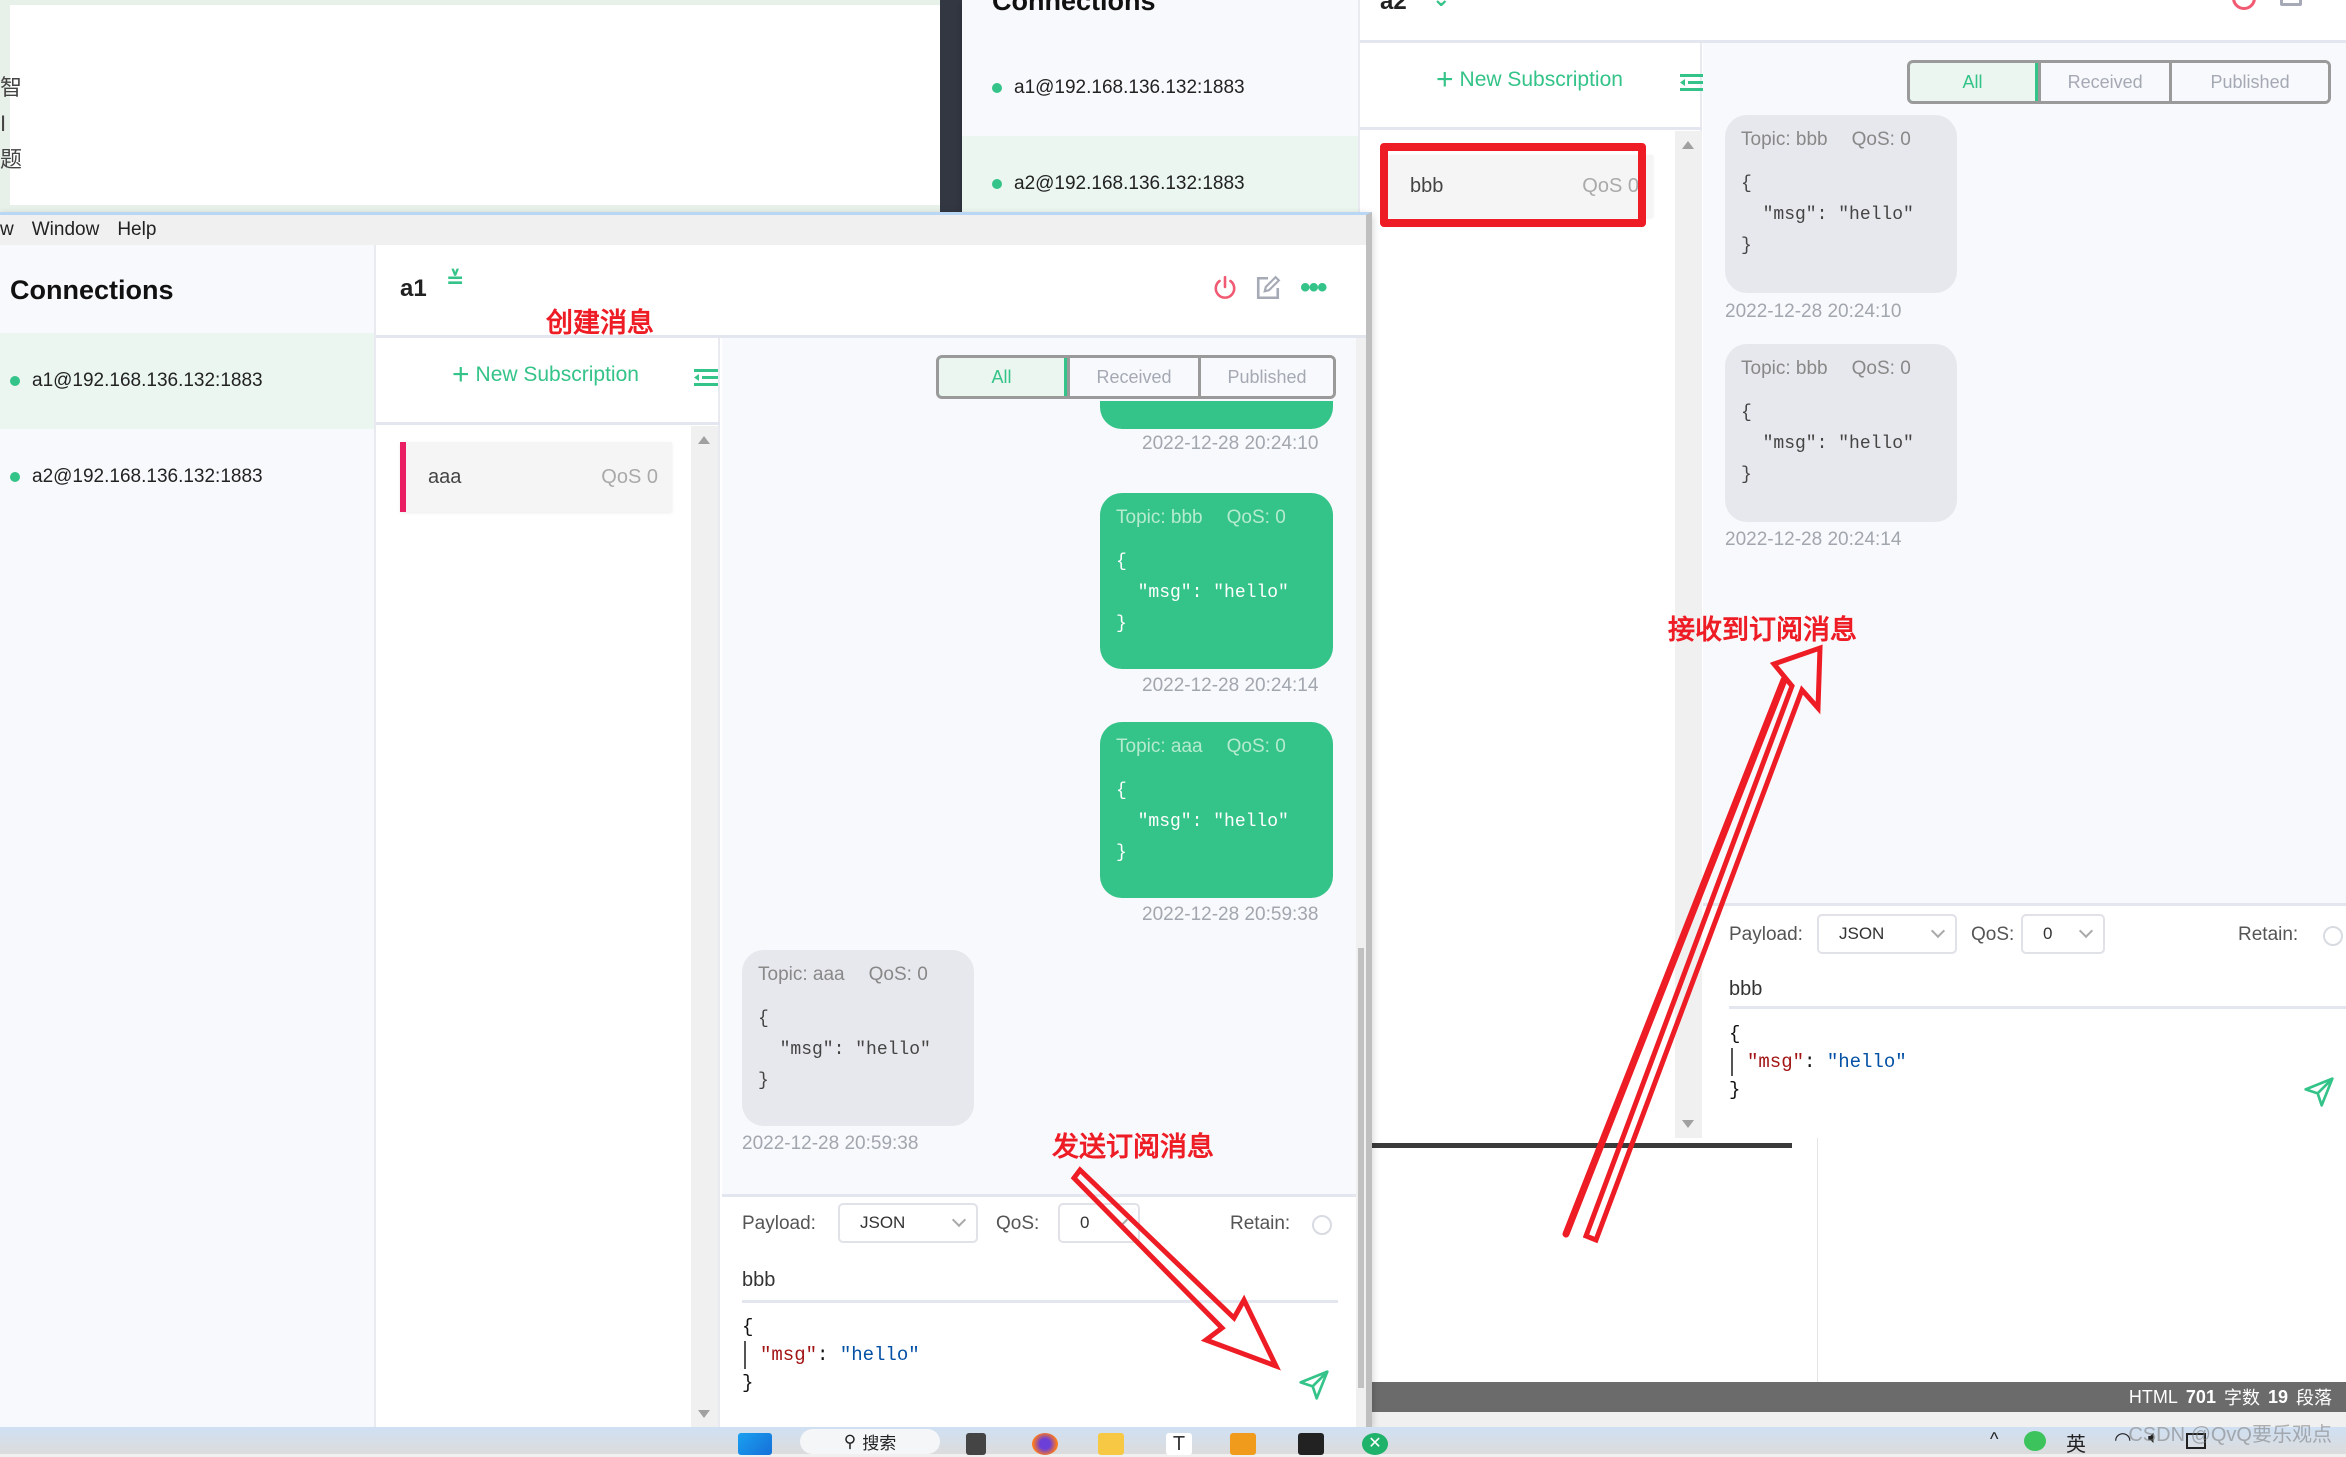  Describe the element at coordinates (1179, 1444) in the screenshot. I see `typora-icon: T` at that location.